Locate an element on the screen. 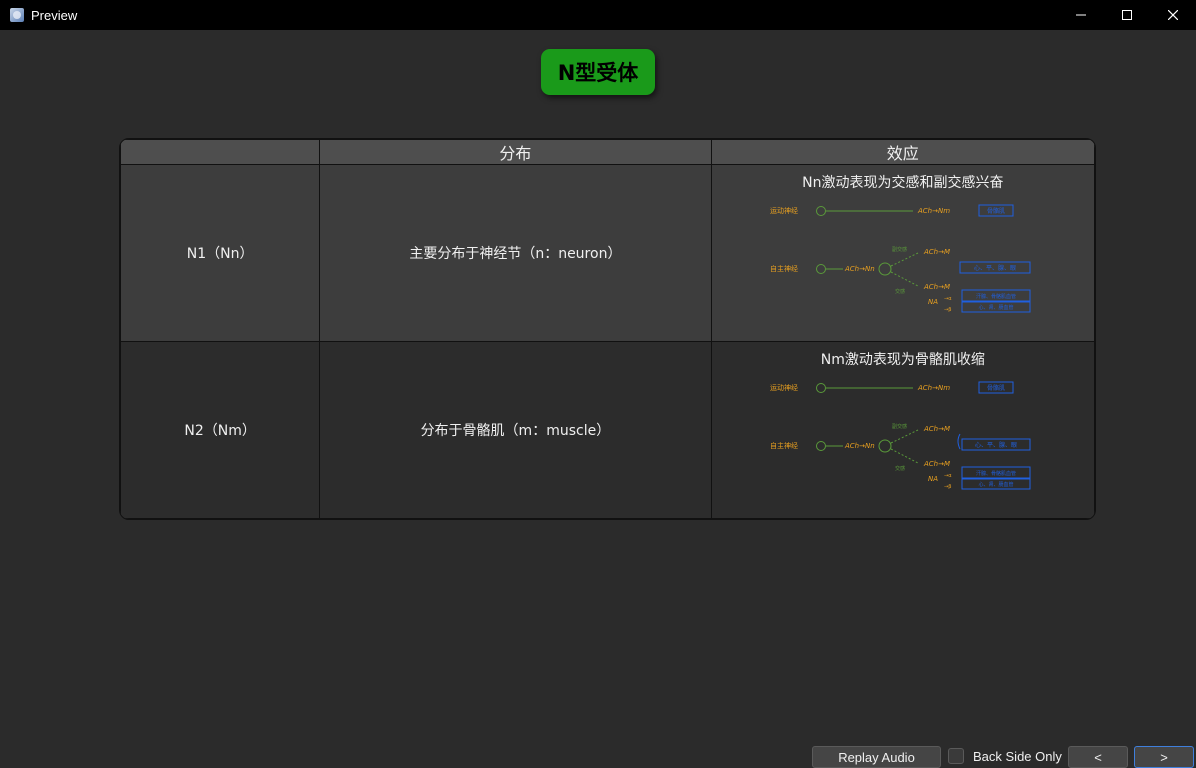 The width and height of the screenshot is (1196, 768). table-header-row: 分布 效应 is located at coordinates (607, 152).